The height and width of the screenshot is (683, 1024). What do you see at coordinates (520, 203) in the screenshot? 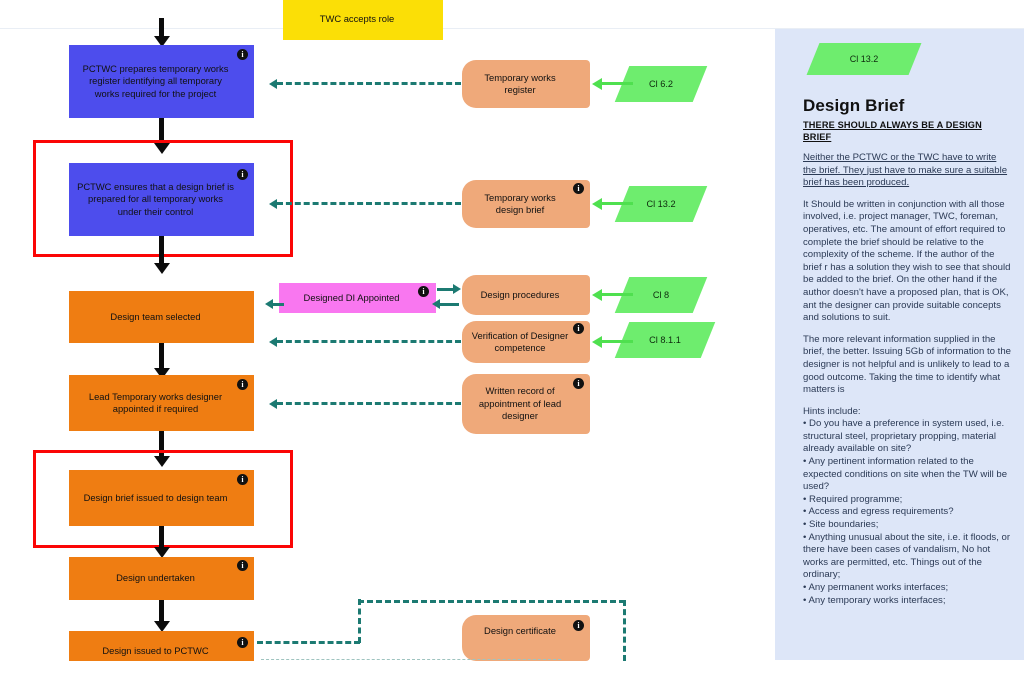
I see `doc-temporary-works-design-brief-label: Temporary works design brief` at bounding box center [520, 203].